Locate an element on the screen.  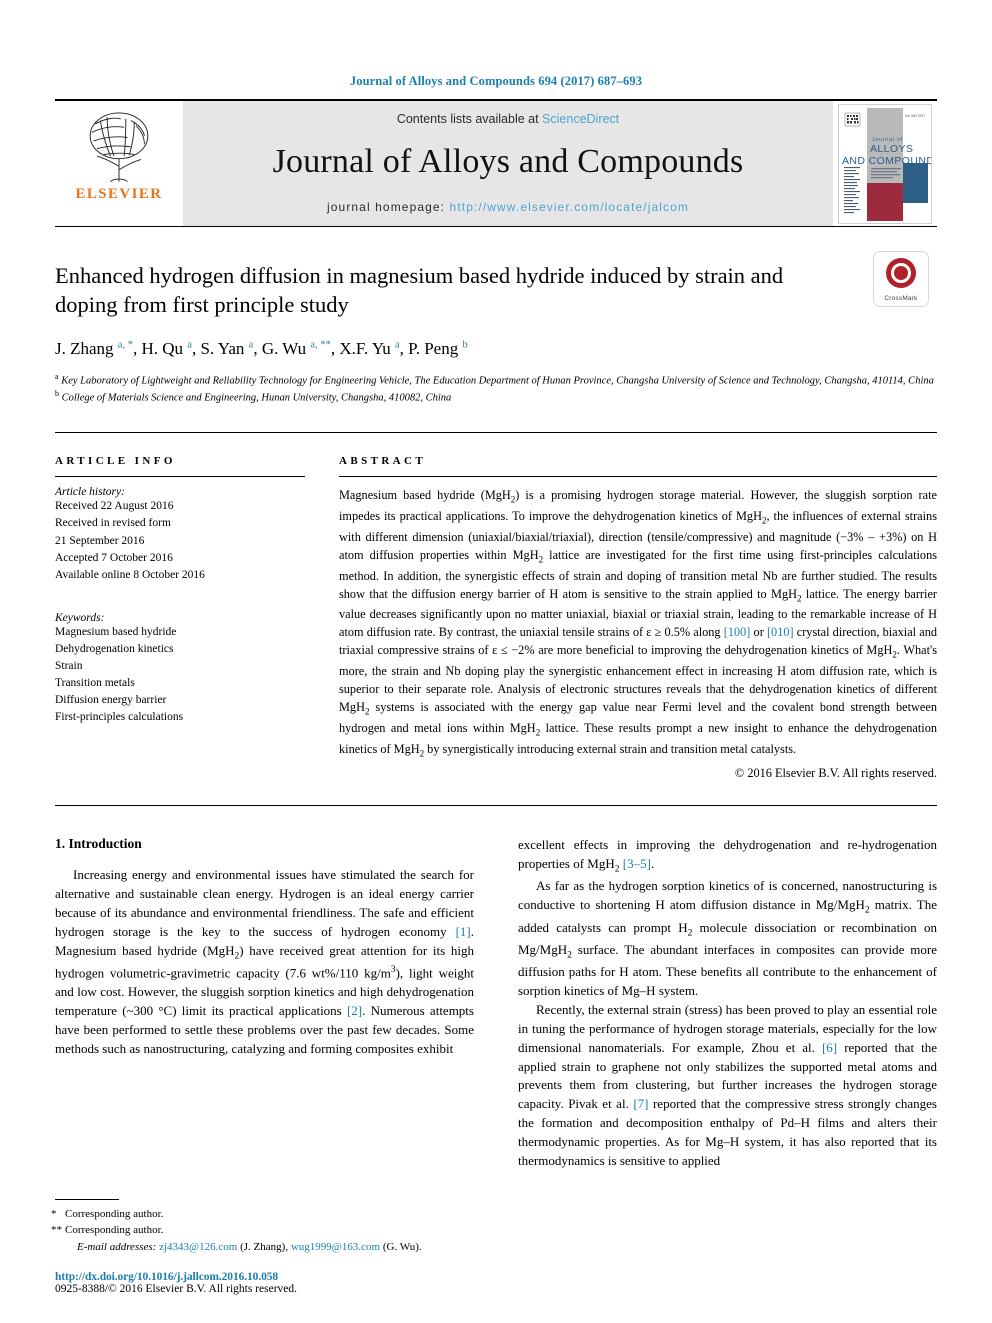
author-marks: b is located at coordinates (465, 344).